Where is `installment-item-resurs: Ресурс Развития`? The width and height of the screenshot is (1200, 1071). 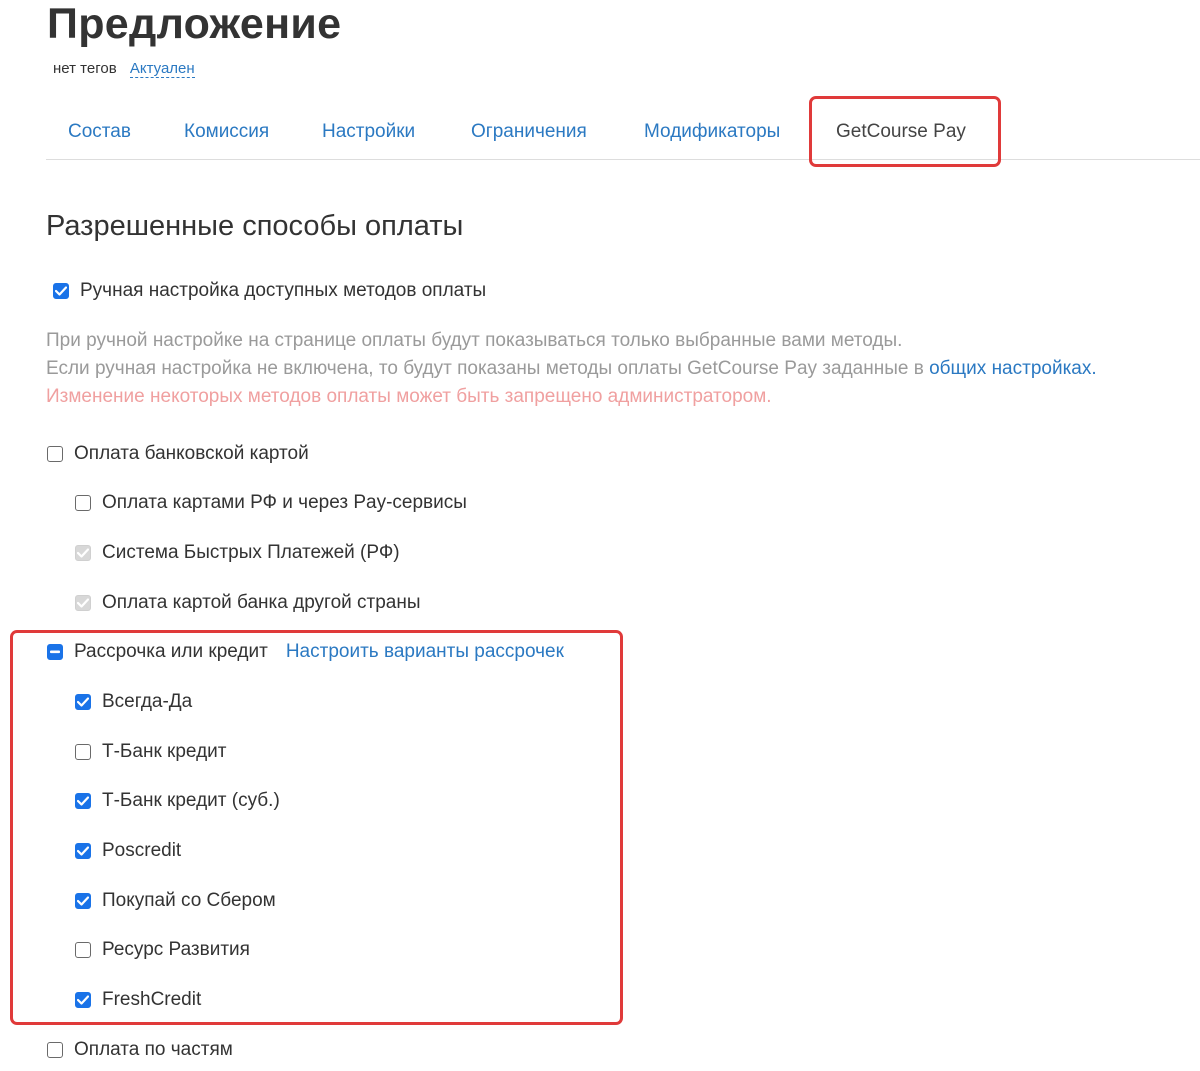
installment-item-resurs: Ресурс Развития is located at coordinates (162, 950).